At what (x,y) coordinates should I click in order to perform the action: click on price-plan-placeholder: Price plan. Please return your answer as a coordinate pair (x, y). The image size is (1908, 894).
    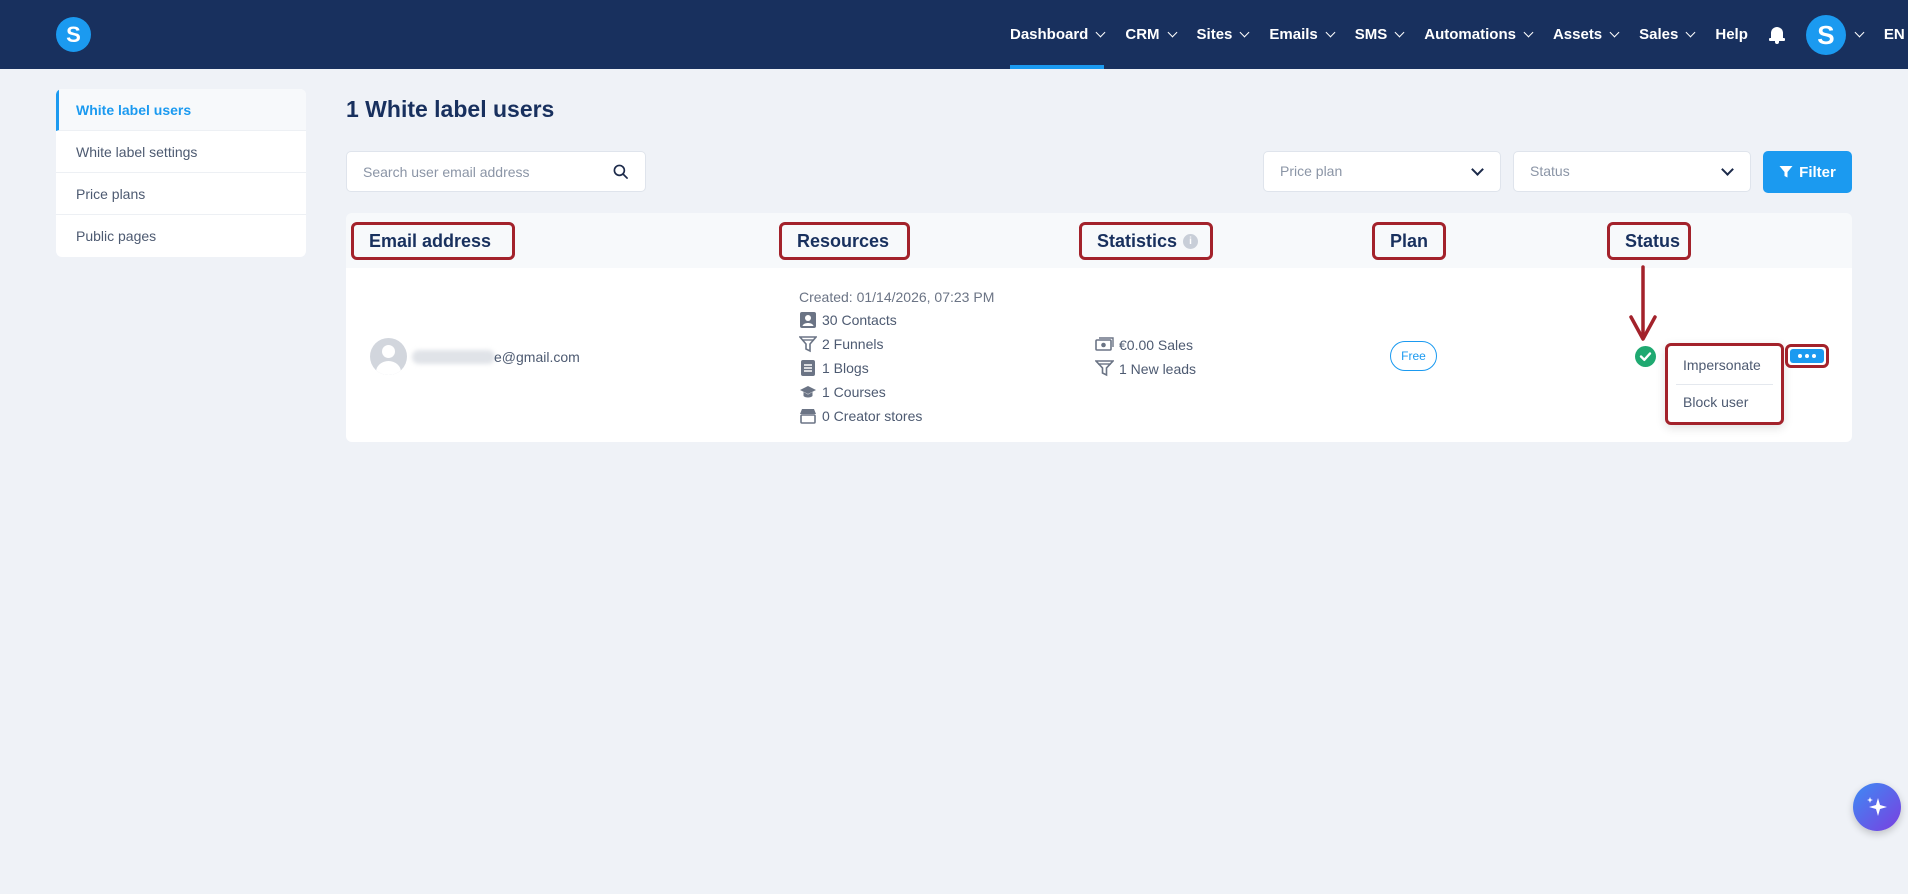
    Looking at the image, I should click on (1311, 171).